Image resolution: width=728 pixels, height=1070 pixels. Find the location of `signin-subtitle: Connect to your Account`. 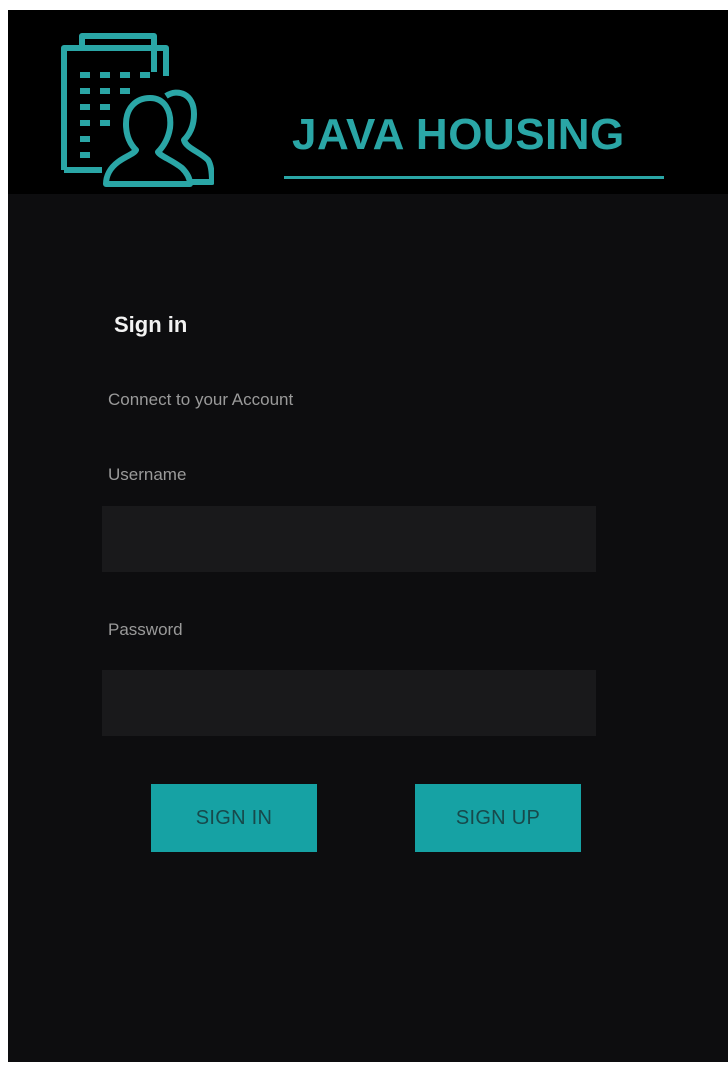

signin-subtitle: Connect to your Account is located at coordinates (201, 399).